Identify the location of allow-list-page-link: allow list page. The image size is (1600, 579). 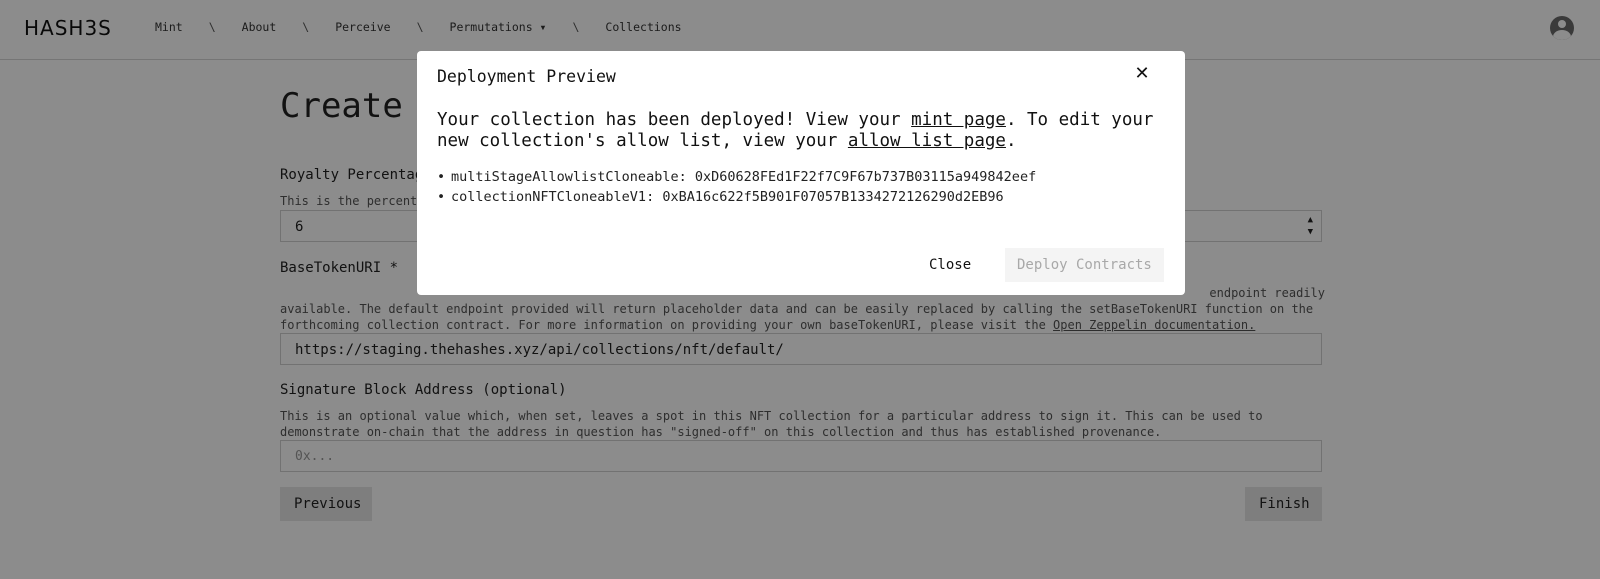
(927, 141).